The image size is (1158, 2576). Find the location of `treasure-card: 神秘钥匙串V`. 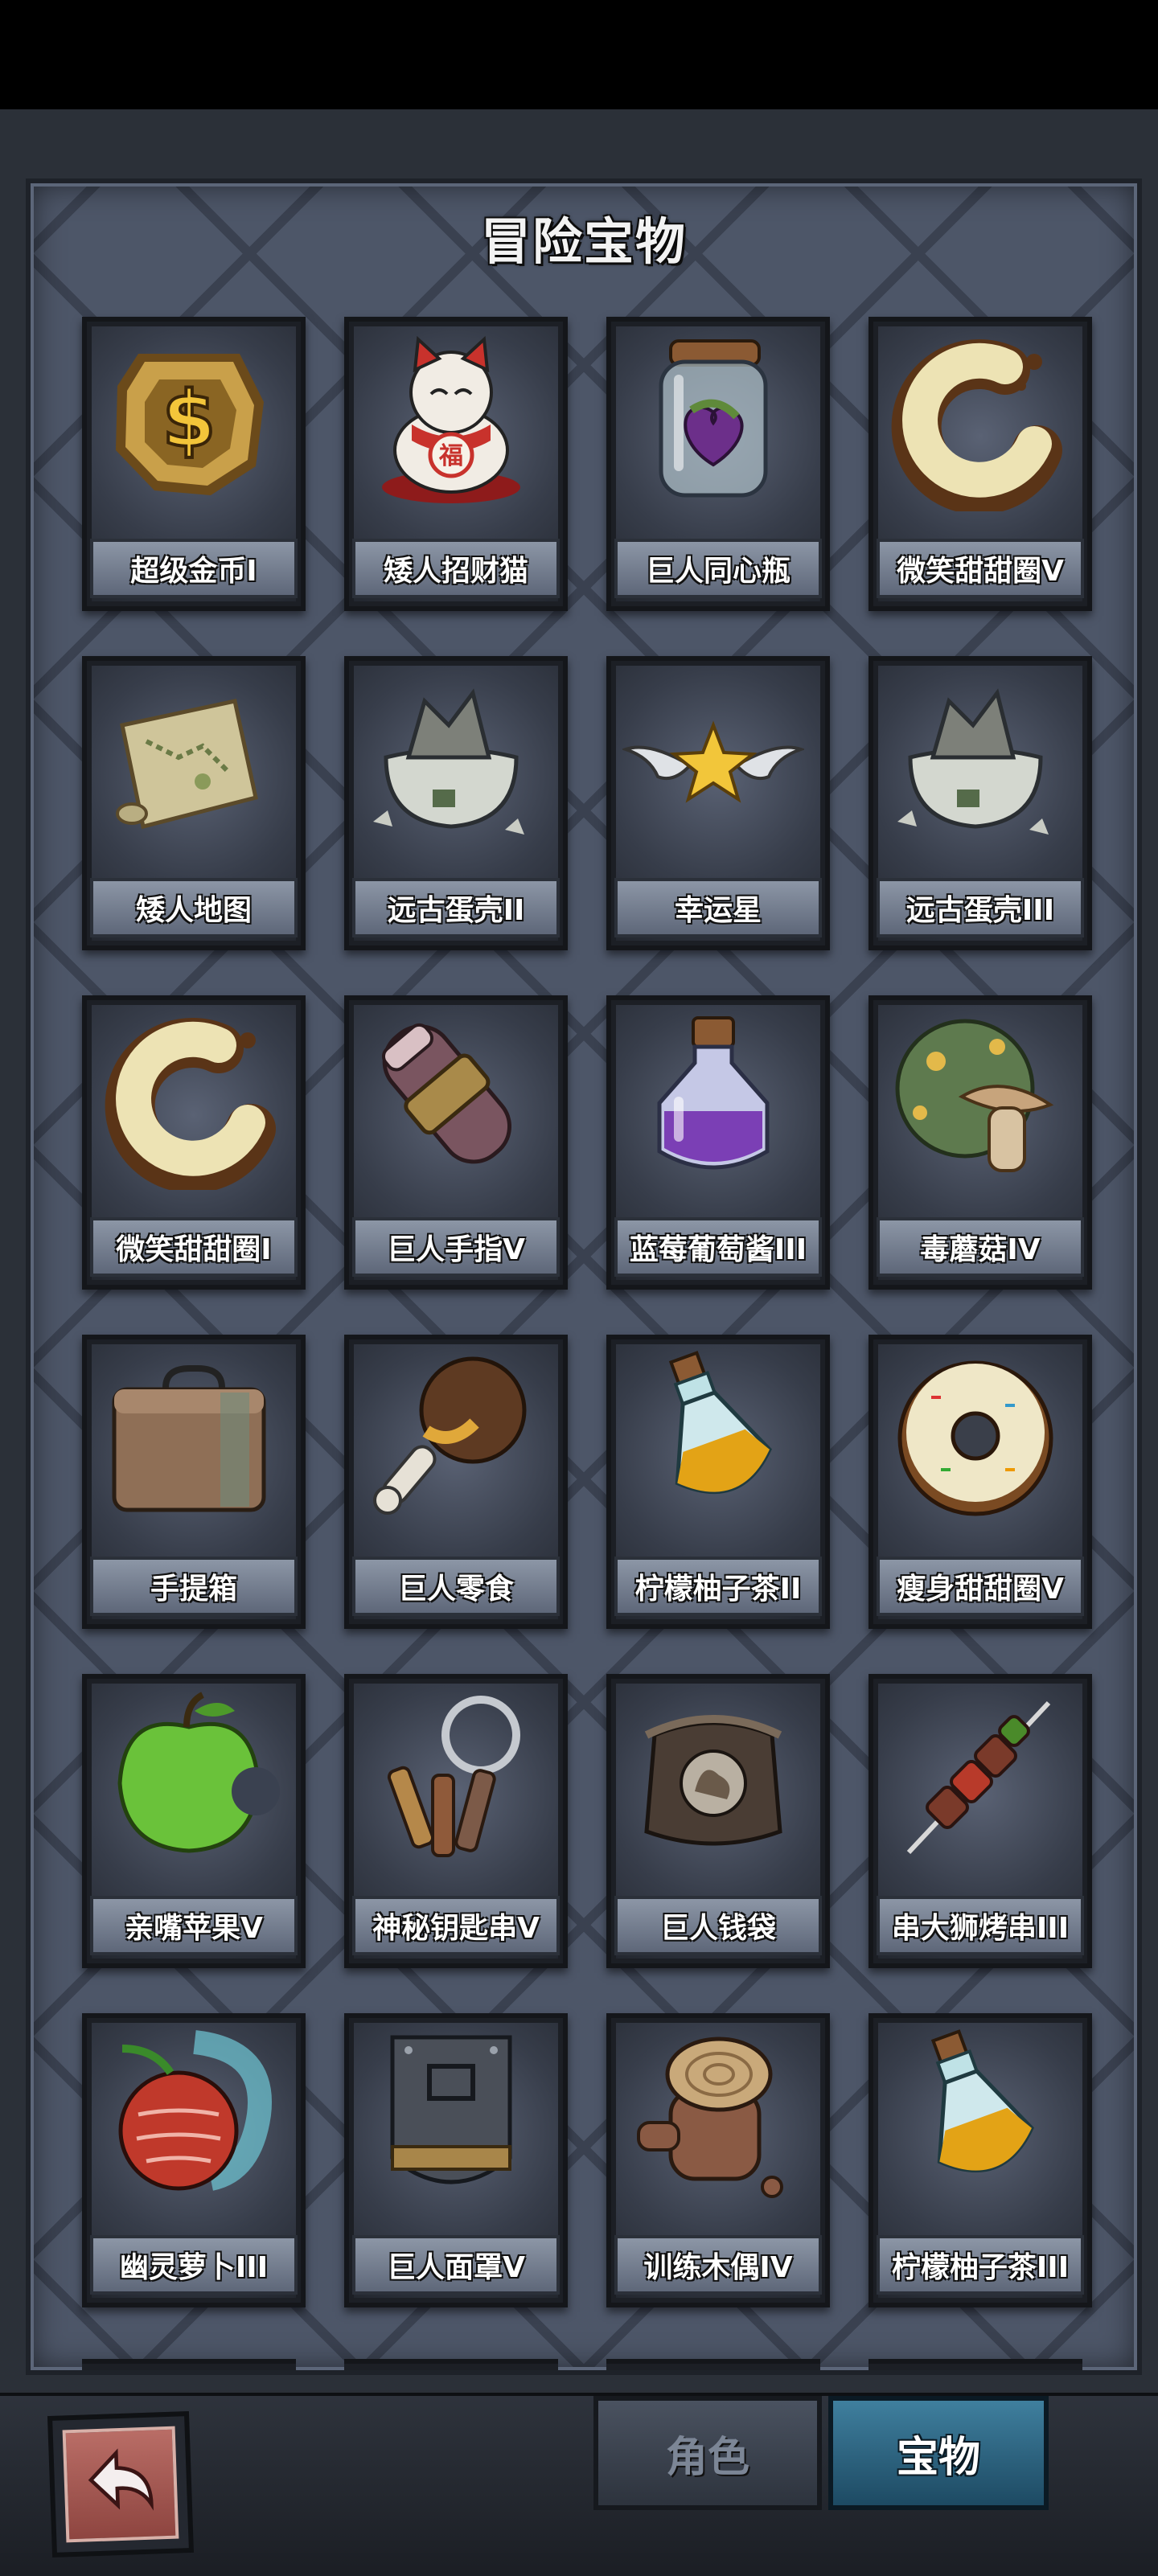

treasure-card: 神秘钥匙串V is located at coordinates (456, 1821).